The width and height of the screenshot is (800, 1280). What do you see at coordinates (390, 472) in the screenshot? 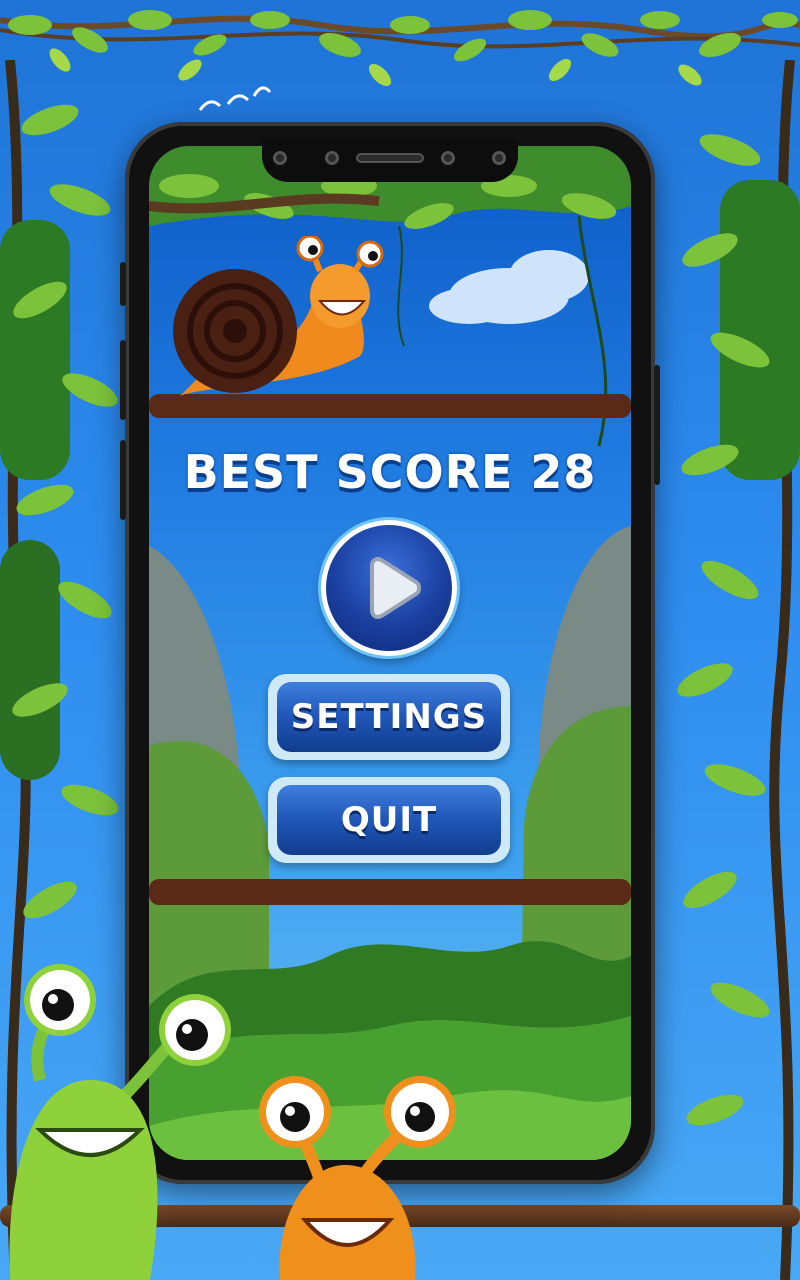
I see `best-score-label: BEST SCORE 28` at bounding box center [390, 472].